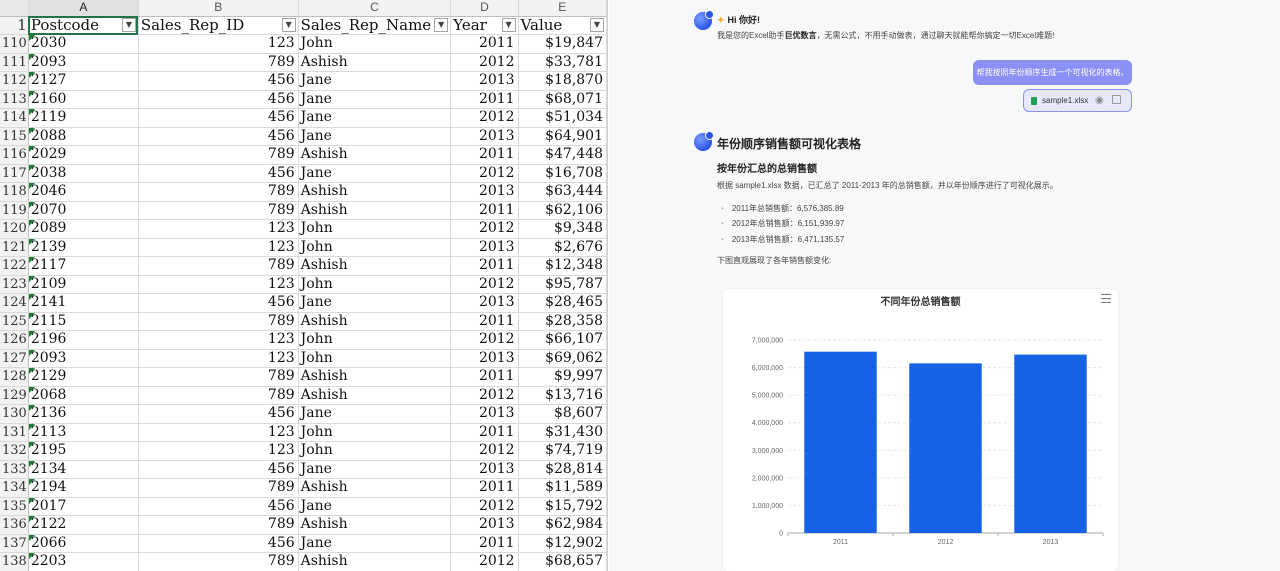  I want to click on row-number: 113, so click(14, 99).